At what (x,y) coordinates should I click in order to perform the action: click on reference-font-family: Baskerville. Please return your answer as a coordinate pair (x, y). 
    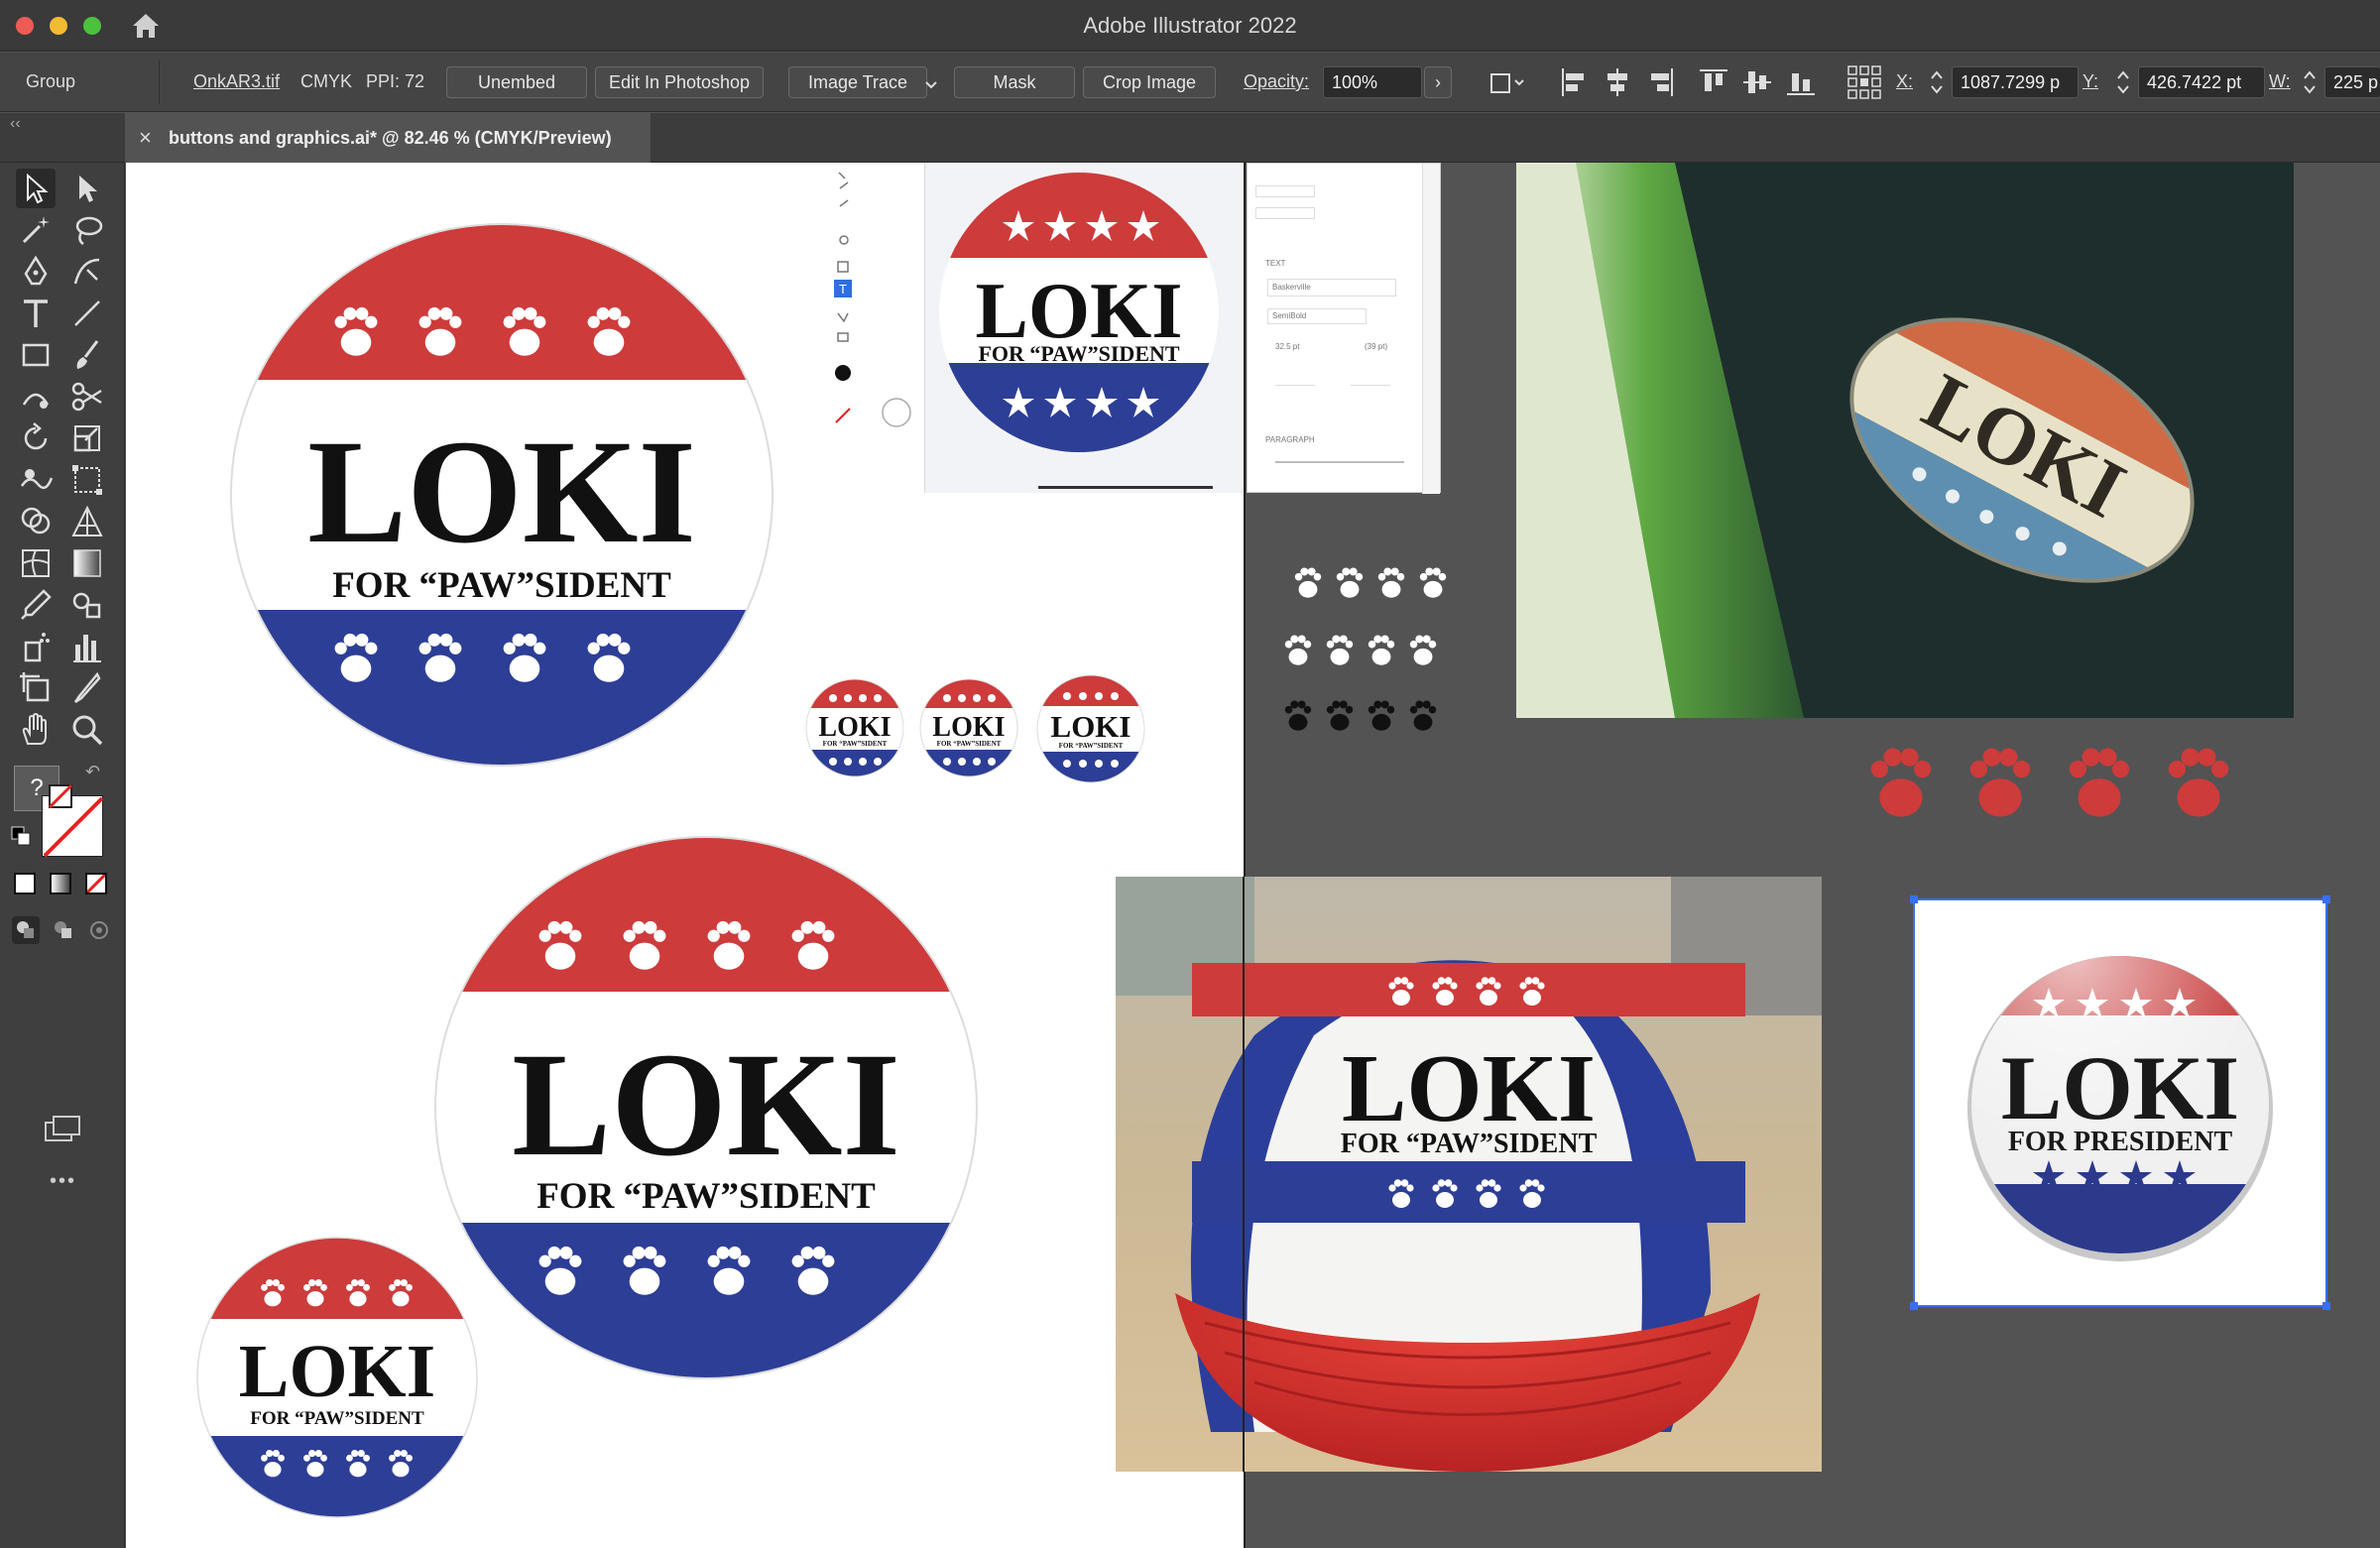
    Looking at the image, I should click on (1331, 288).